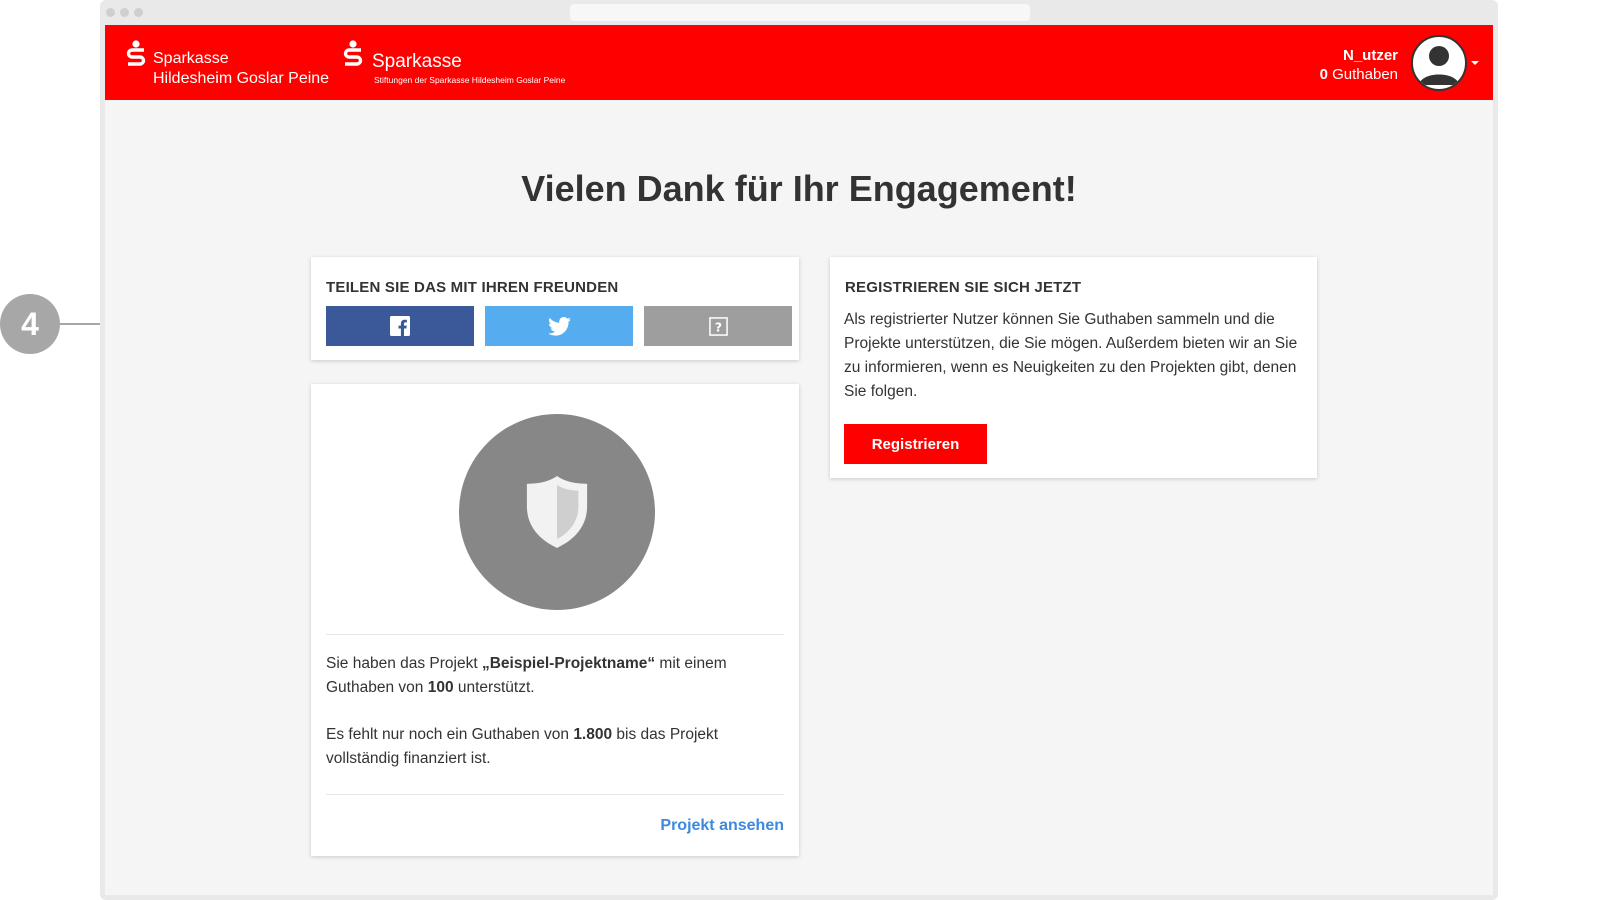 This screenshot has height=900, width=1600. I want to click on help-icon: ?, so click(718, 326).